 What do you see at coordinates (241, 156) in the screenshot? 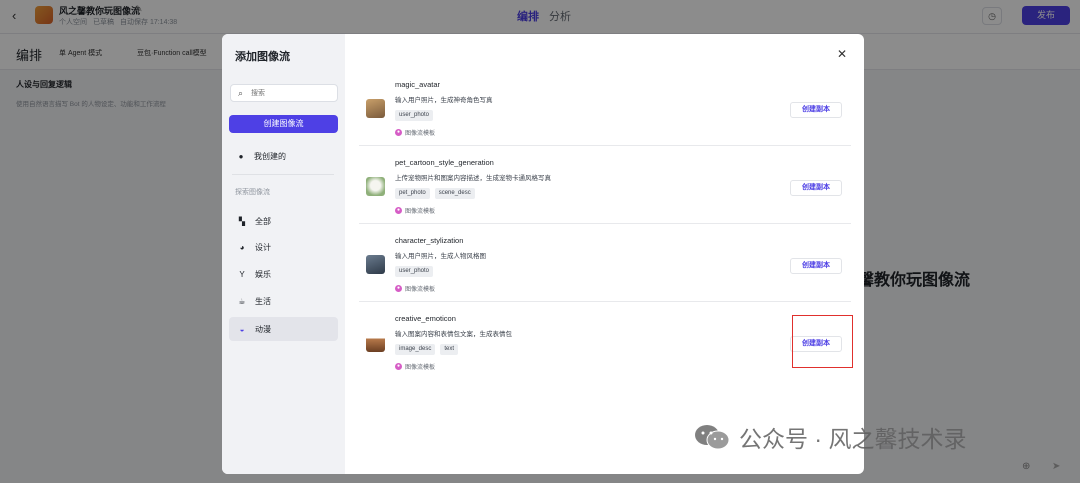
I see `user-icon: ●` at bounding box center [241, 156].